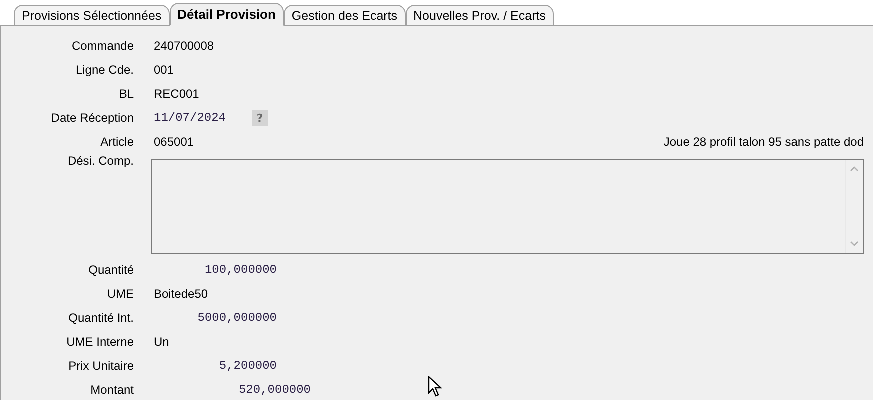 Image resolution: width=873 pixels, height=400 pixels. What do you see at coordinates (100, 342) in the screenshot?
I see `field-label: UME Interne` at bounding box center [100, 342].